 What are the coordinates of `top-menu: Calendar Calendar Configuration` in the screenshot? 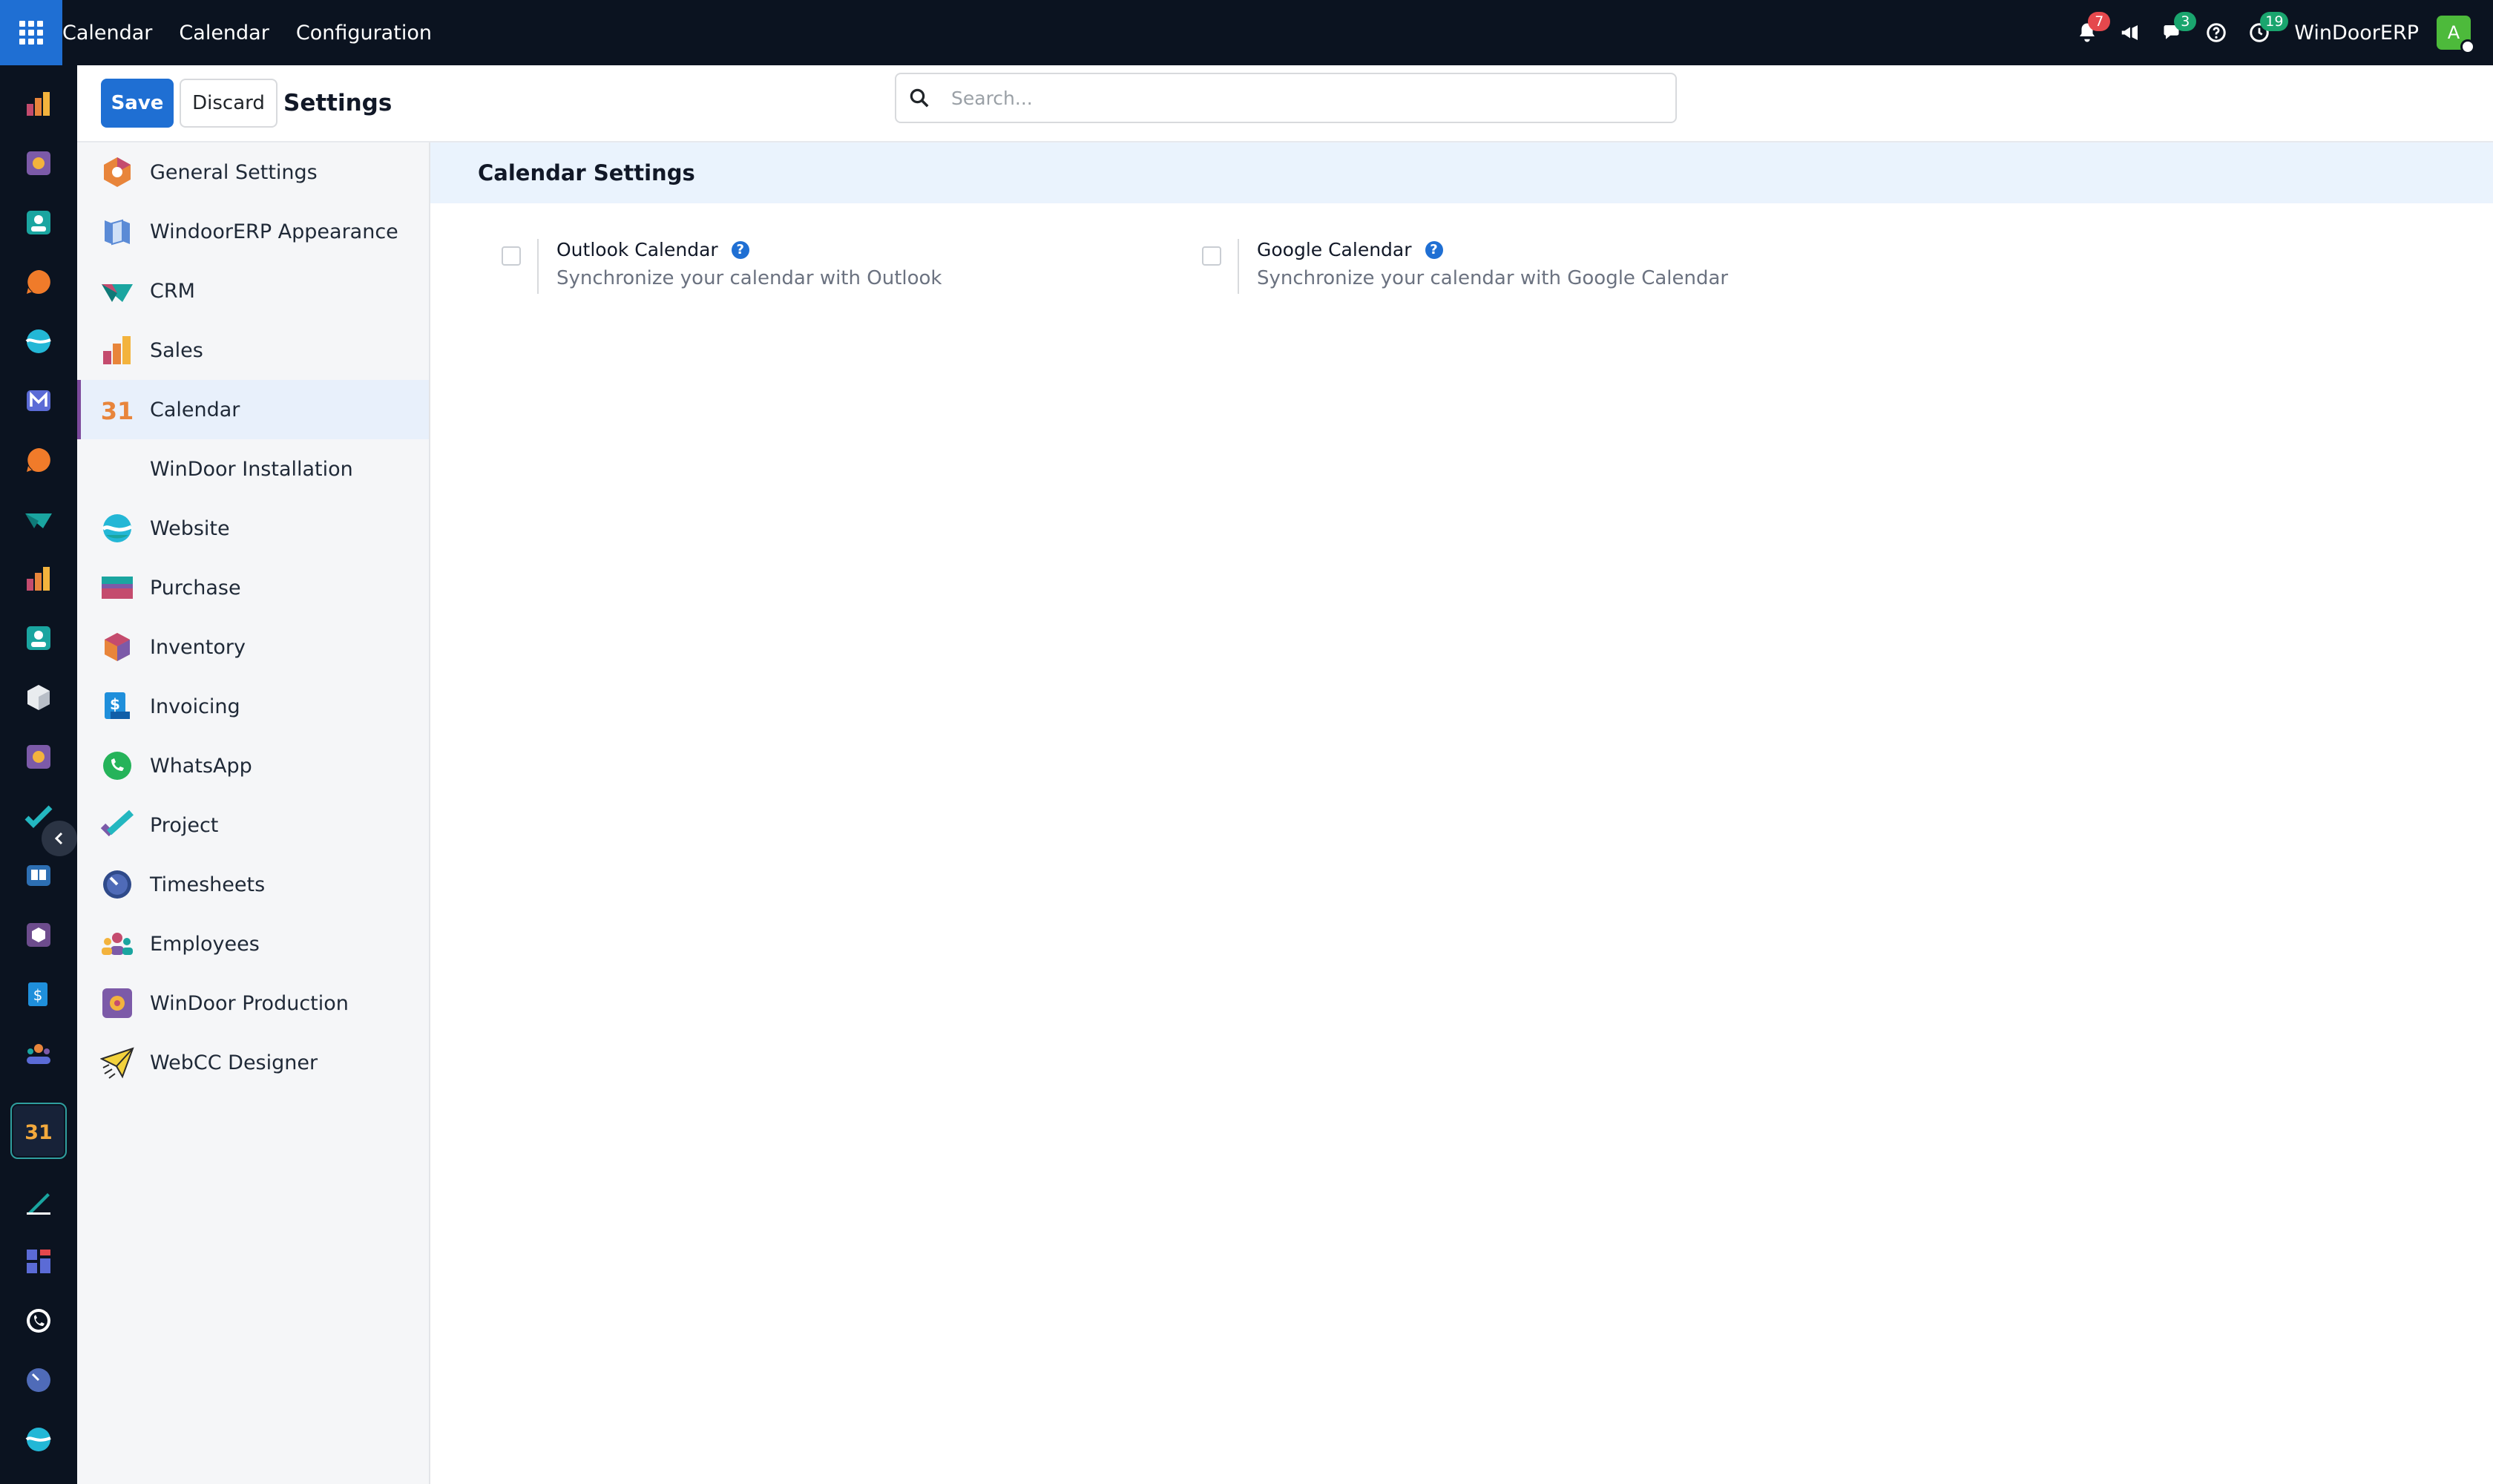 It's located at (260, 32).